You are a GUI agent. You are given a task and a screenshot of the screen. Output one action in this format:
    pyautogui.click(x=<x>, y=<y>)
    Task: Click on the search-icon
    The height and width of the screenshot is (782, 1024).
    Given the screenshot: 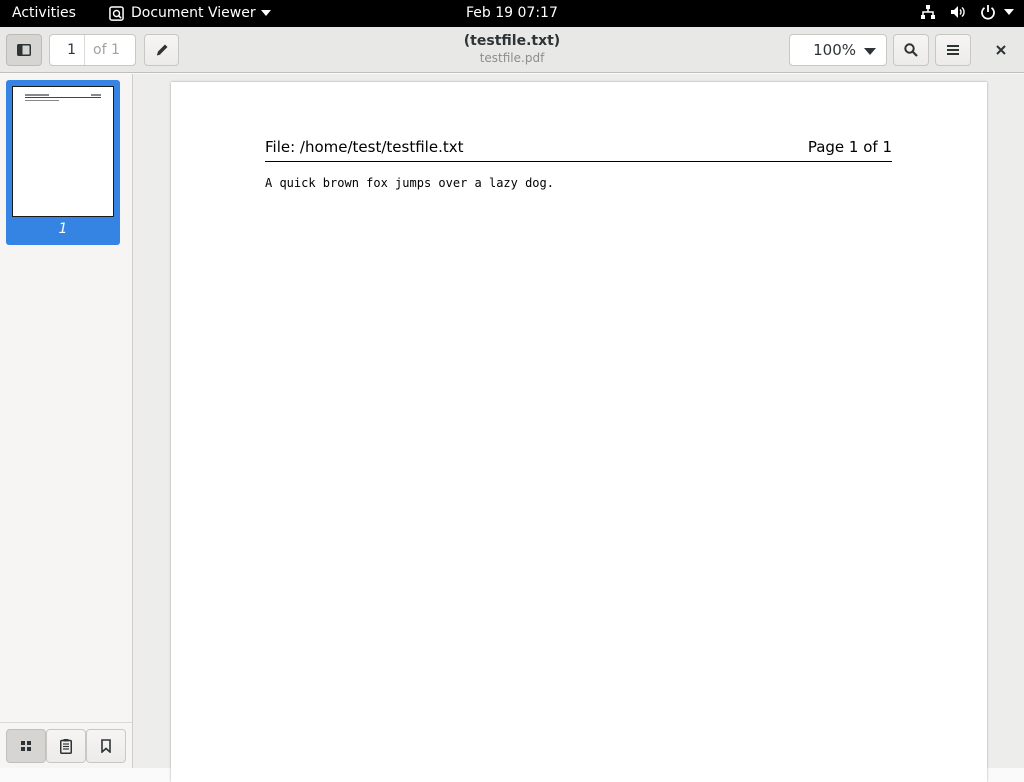 What is the action you would take?
    pyautogui.click(x=911, y=50)
    